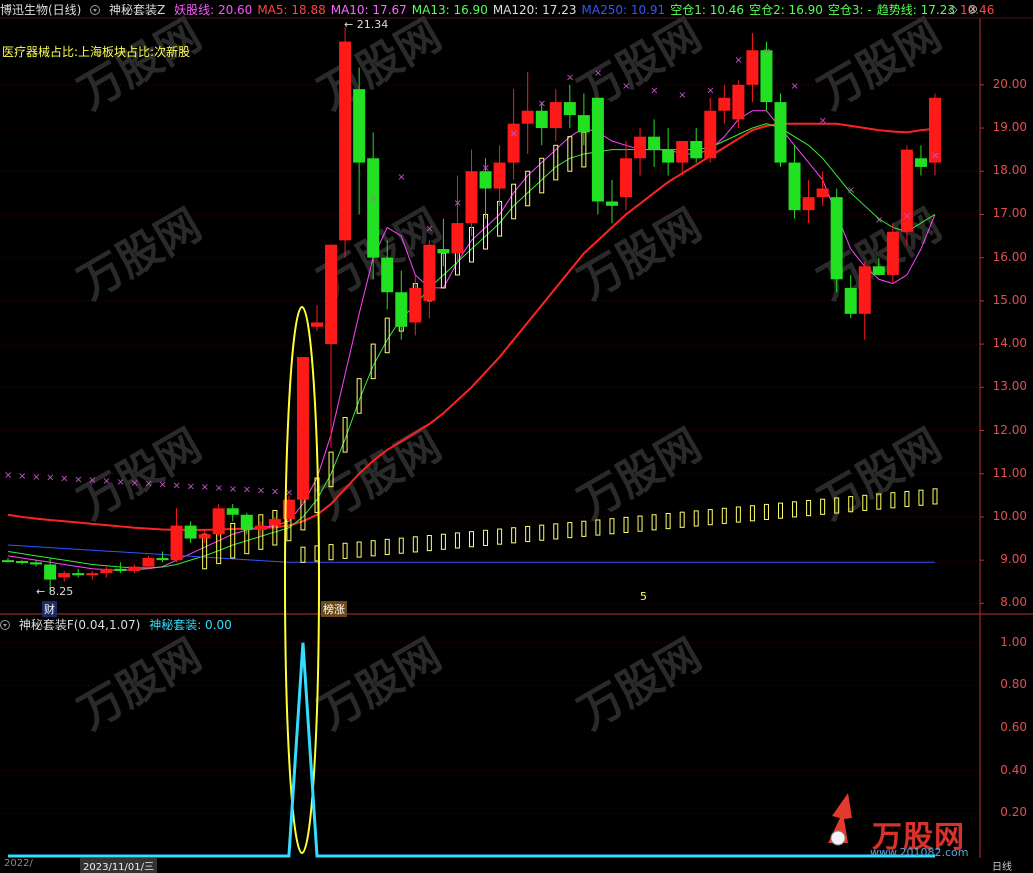 The width and height of the screenshot is (1033, 873). Describe the element at coordinates (1009, 515) in the screenshot. I see `price-tick-label: 10.00` at that location.